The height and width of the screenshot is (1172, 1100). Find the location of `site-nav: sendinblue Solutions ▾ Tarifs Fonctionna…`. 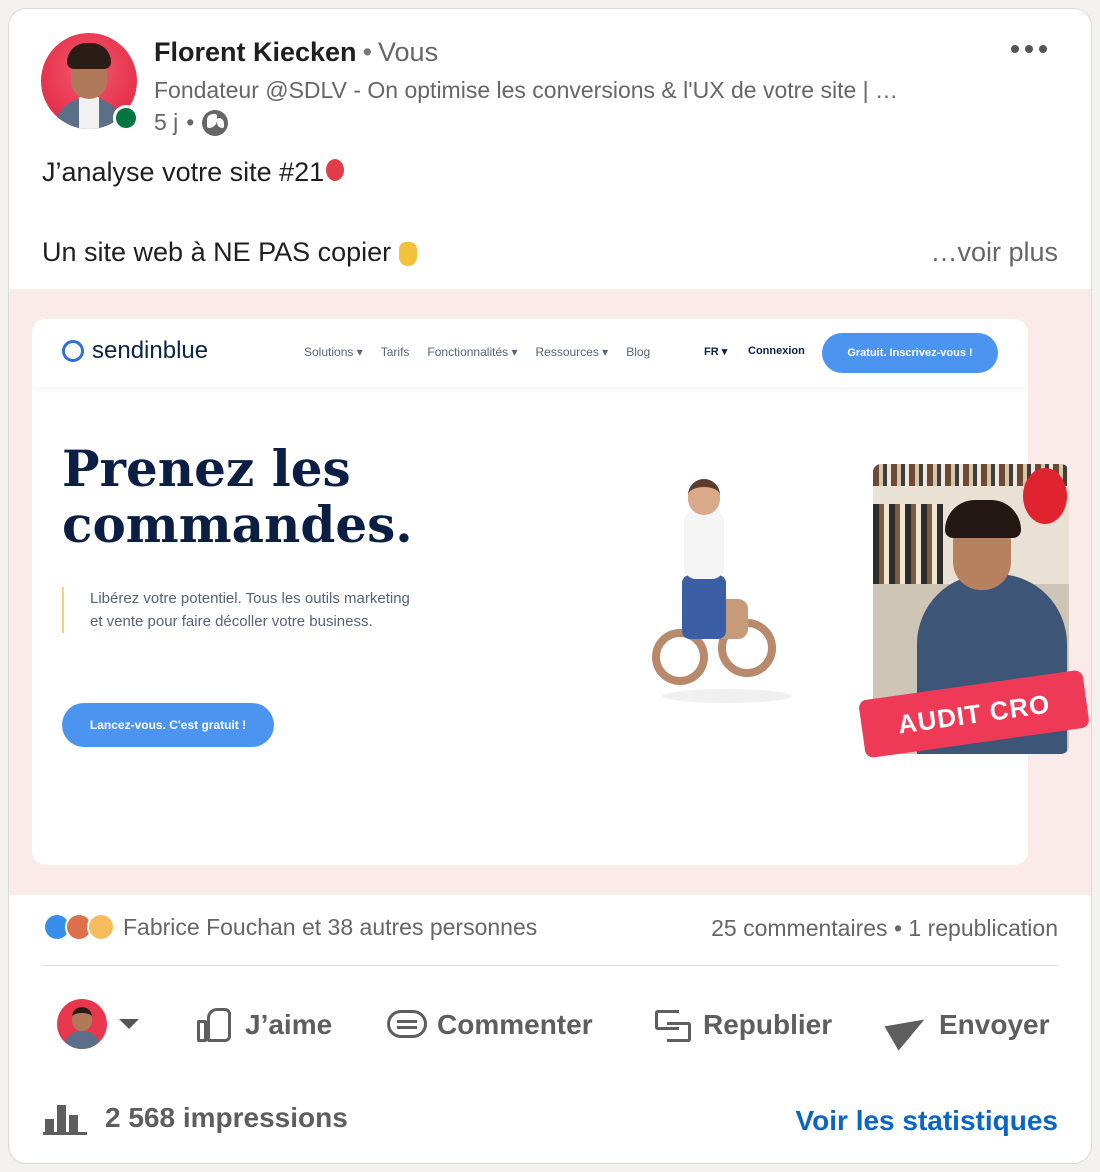

site-nav: sendinblue Solutions ▾ Tarifs Fonctionna… is located at coordinates (530, 353).